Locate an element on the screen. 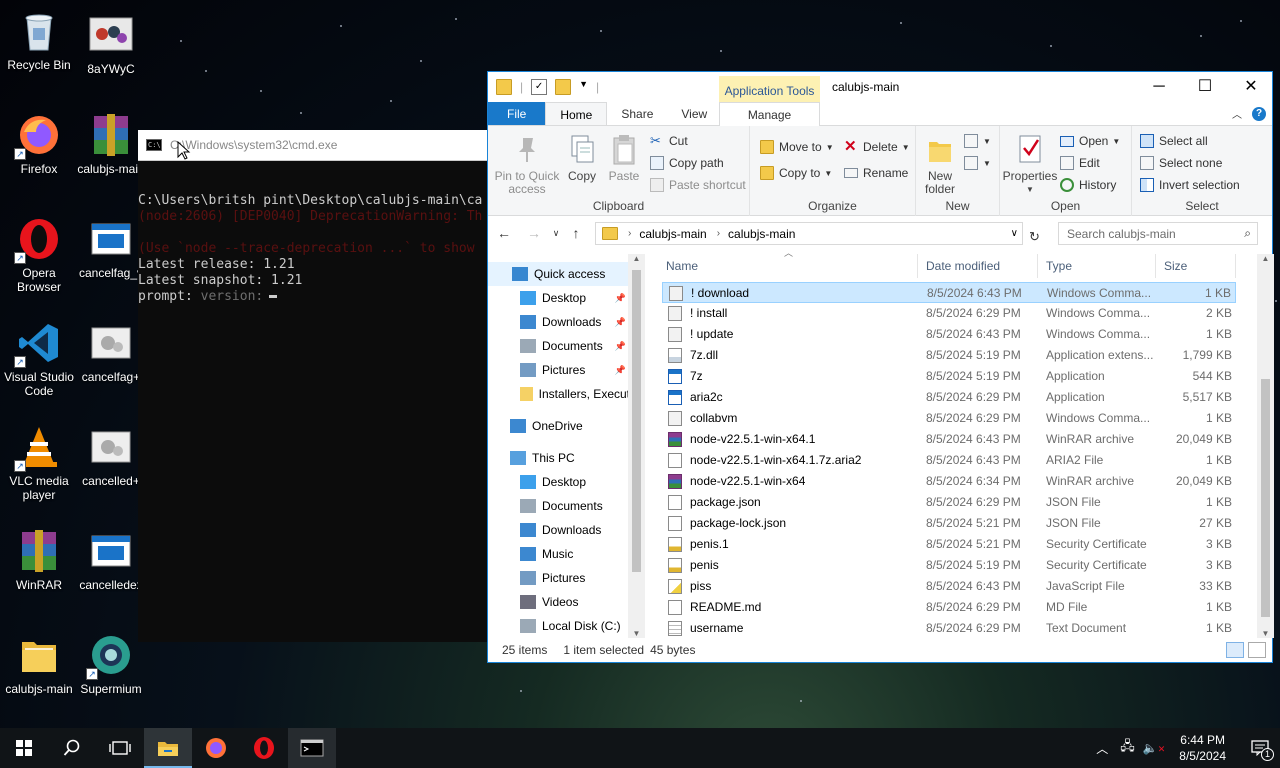  task-view-button is located at coordinates (120, 748).